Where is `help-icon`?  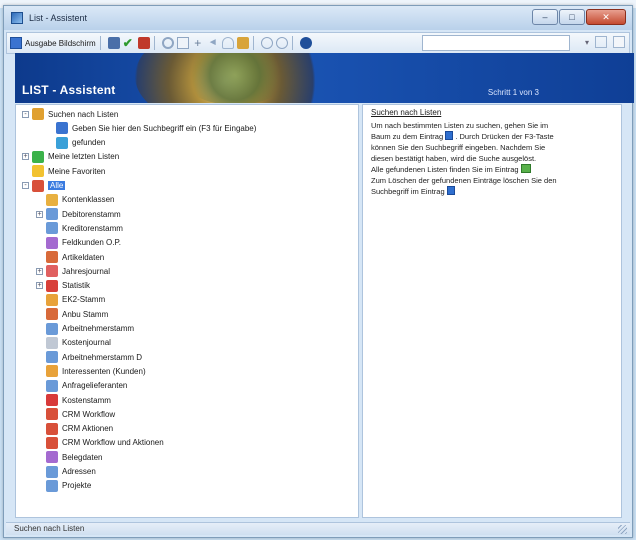 help-icon is located at coordinates (305, 43).